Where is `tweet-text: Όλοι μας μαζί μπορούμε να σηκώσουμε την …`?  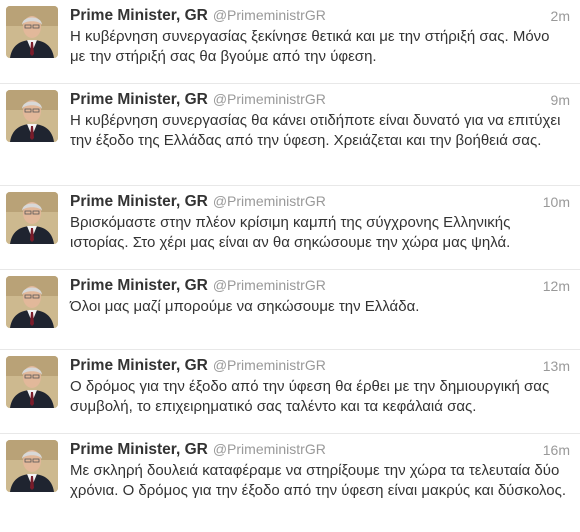
tweet-text: Όλοι μας μαζί μπορούμε να σηκώσουμε την … is located at coordinates (245, 306).